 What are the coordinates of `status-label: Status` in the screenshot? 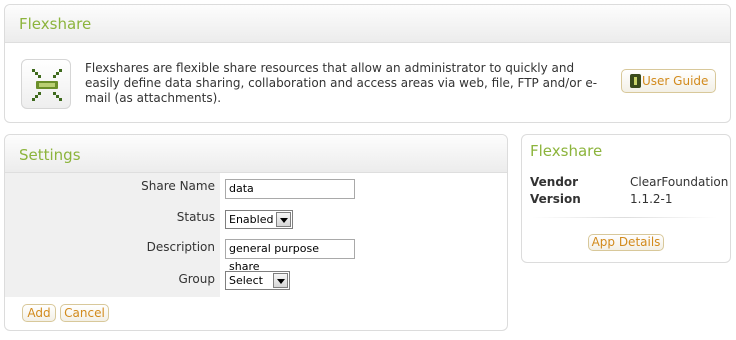 It's located at (195, 217).